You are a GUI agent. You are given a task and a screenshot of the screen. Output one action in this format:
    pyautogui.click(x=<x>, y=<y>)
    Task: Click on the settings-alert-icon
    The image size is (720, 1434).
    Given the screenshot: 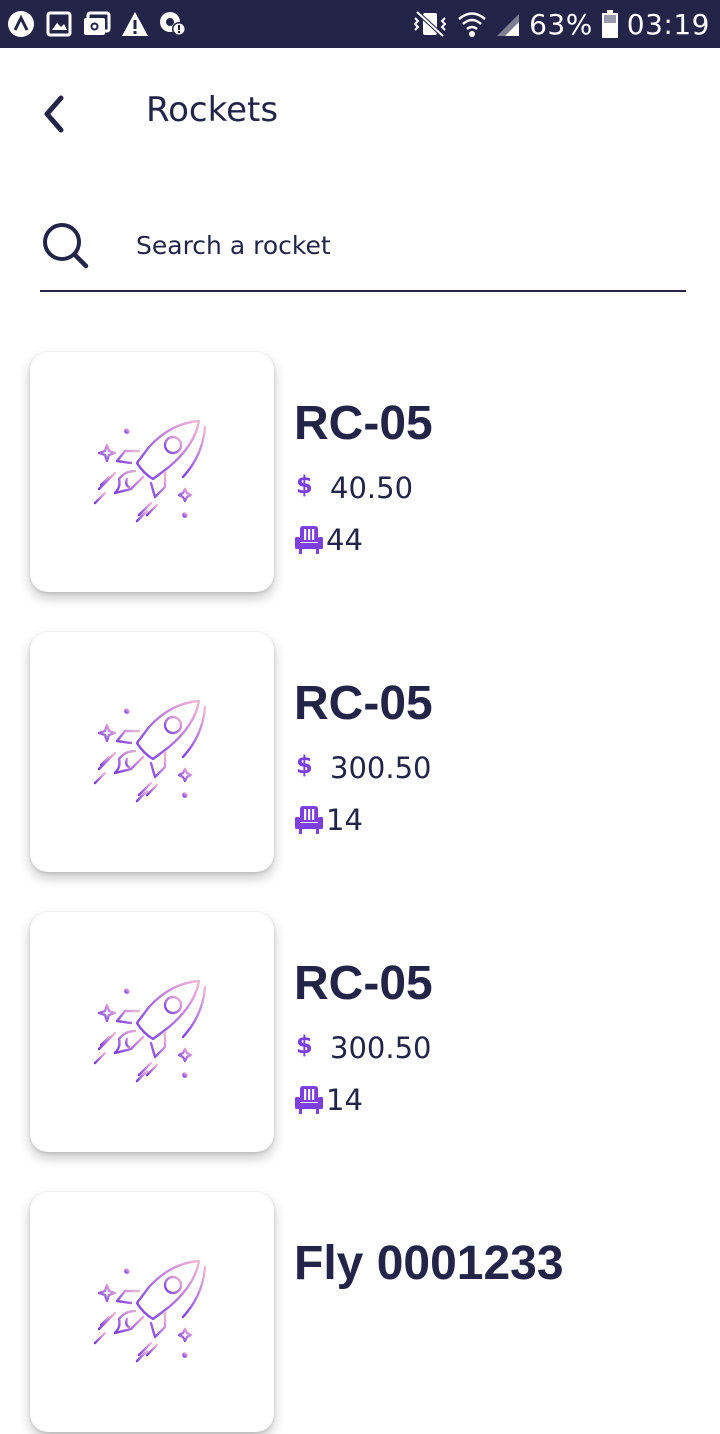 What is the action you would take?
    pyautogui.click(x=173, y=24)
    